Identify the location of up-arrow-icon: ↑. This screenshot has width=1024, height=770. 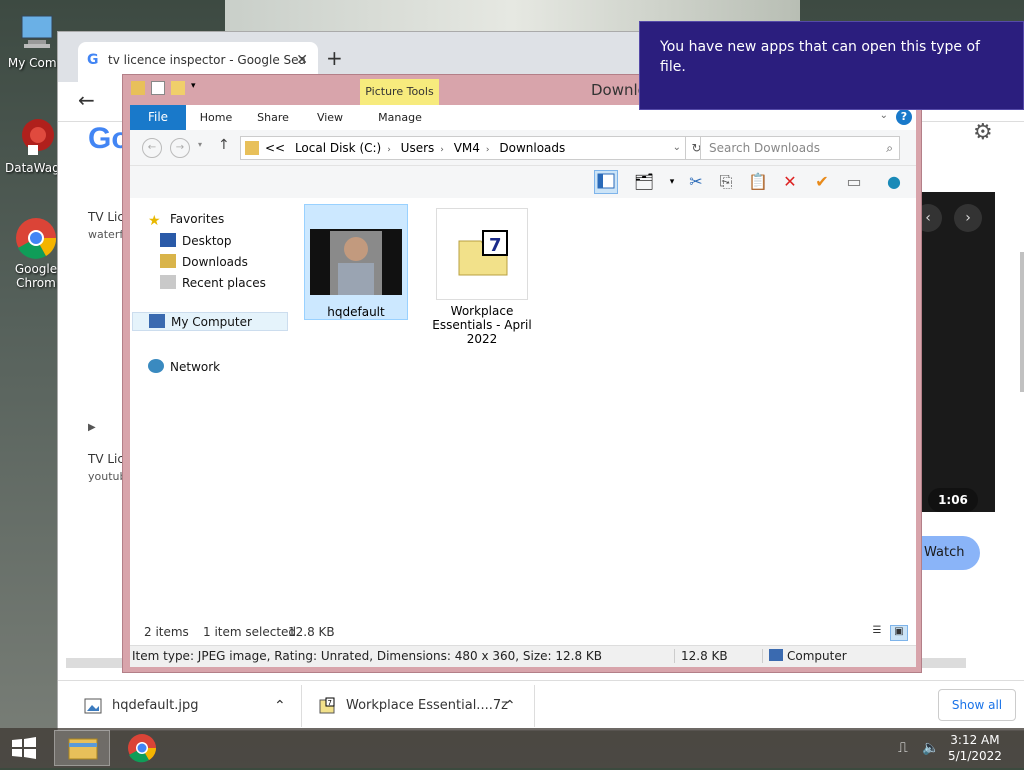
(224, 145).